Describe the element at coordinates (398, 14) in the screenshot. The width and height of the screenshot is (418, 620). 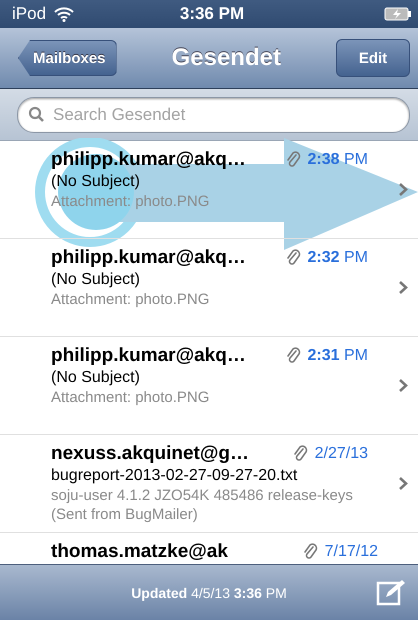
I see `battery-charging-icon` at that location.